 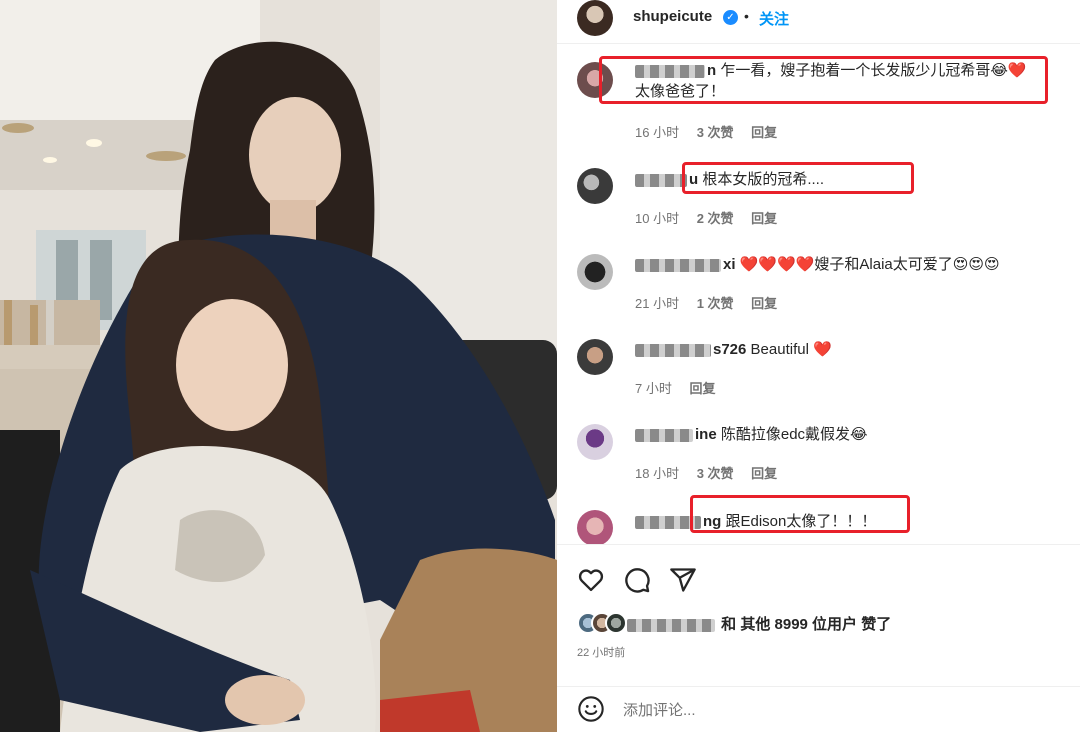 What do you see at coordinates (730, 17) in the screenshot?
I see `verified-icon: ✓` at bounding box center [730, 17].